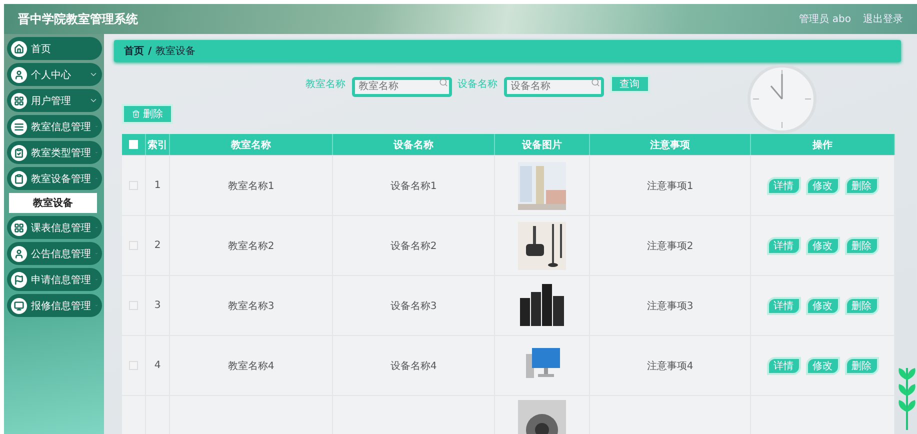  What do you see at coordinates (157, 365) in the screenshot?
I see `table-cell: 4` at bounding box center [157, 365].